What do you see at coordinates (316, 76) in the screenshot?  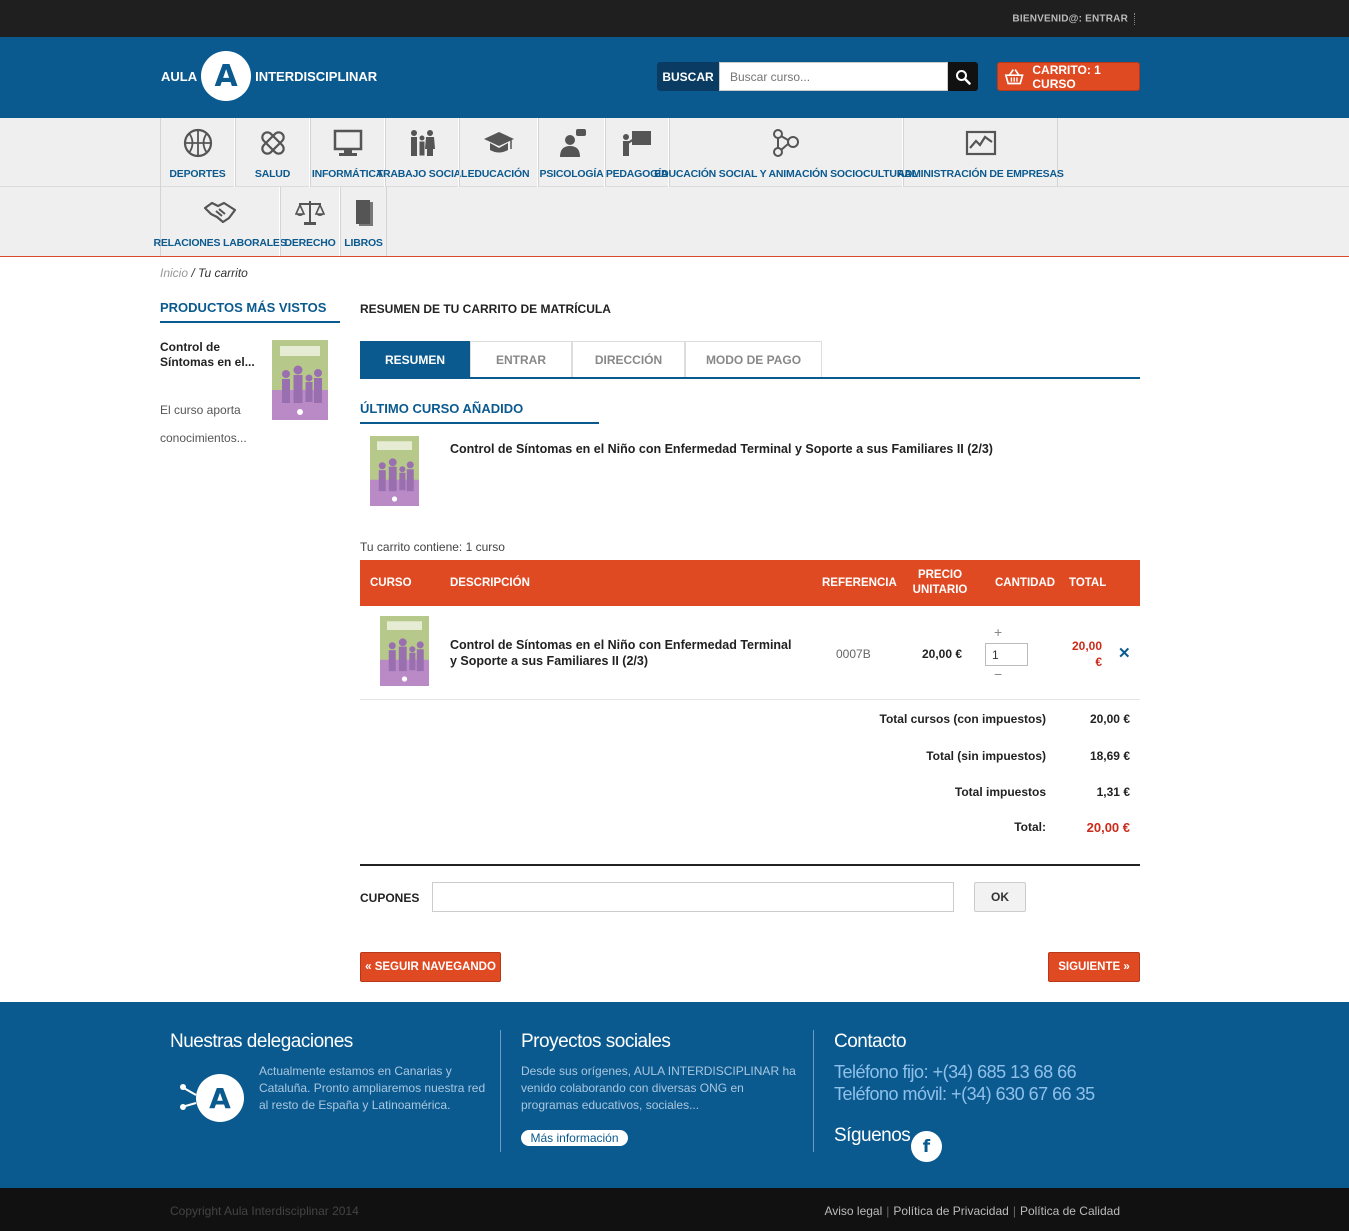 I see `logo-text-right: INTERDISCIPLINAR` at bounding box center [316, 76].